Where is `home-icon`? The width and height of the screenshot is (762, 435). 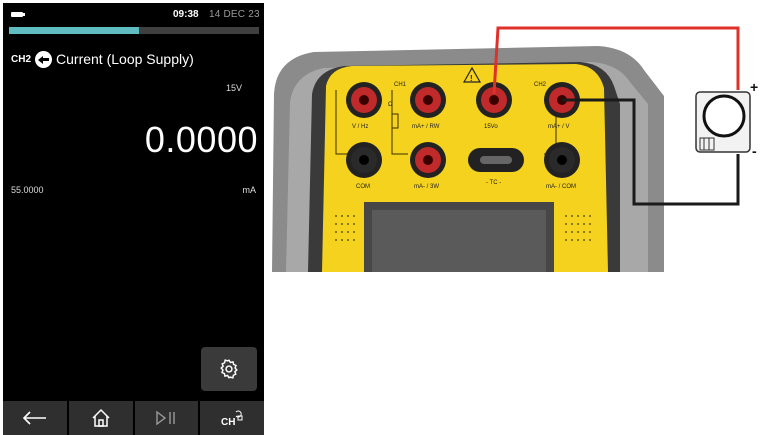
home-icon is located at coordinates (101, 417).